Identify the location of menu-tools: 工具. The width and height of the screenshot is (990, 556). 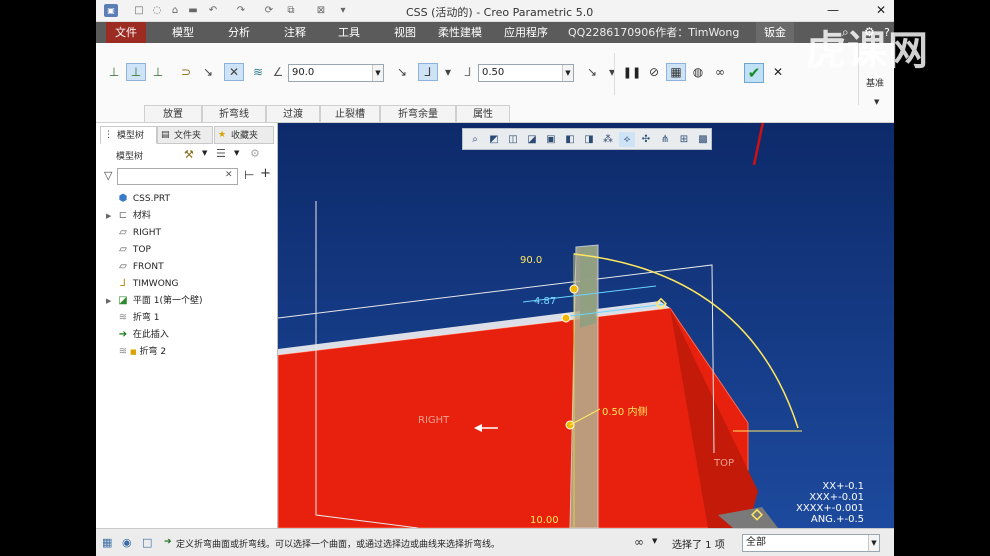
(349, 32).